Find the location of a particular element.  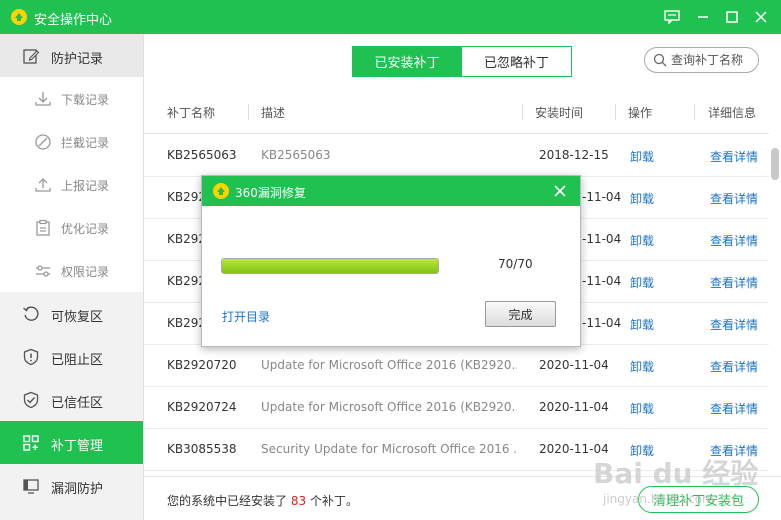

search-icon is located at coordinates (660, 60).